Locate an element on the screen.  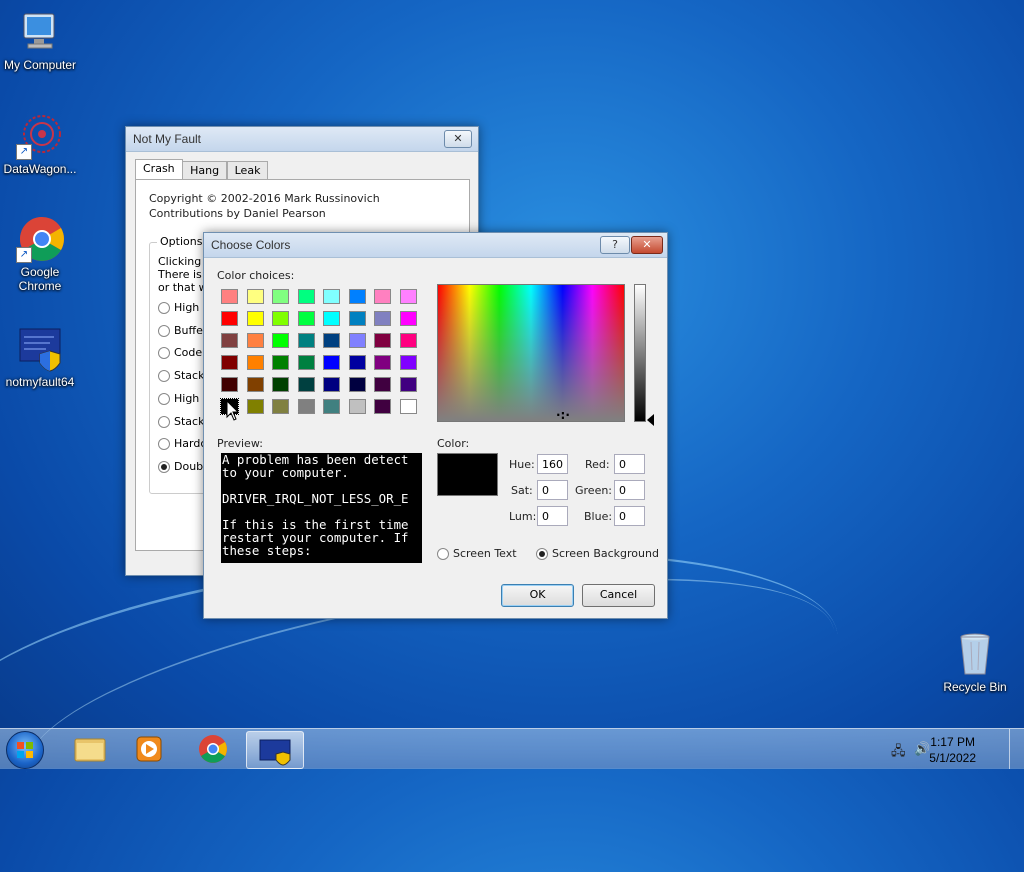
desktop-icon-google-chrome: ↗ Google Chrome is located at coordinates (40, 254).